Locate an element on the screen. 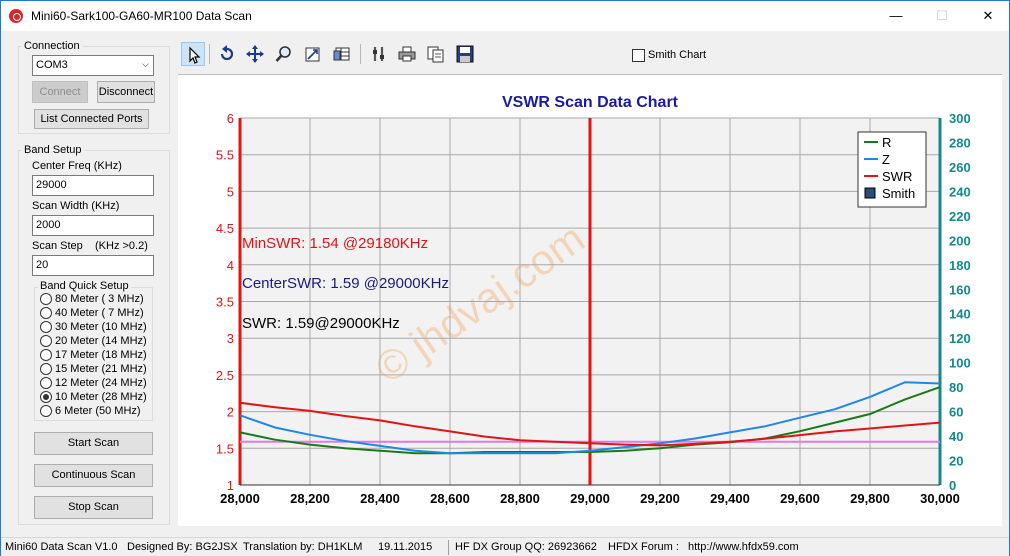  list-ports-button: List Connected Ports is located at coordinates (91, 119).